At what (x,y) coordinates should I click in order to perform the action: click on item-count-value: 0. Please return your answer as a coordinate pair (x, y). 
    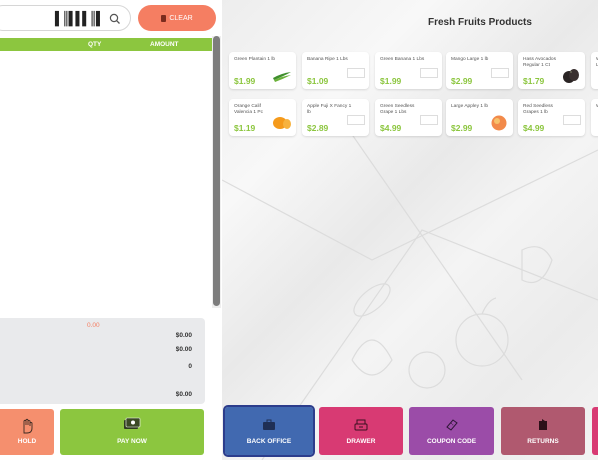
    Looking at the image, I should click on (190, 366).